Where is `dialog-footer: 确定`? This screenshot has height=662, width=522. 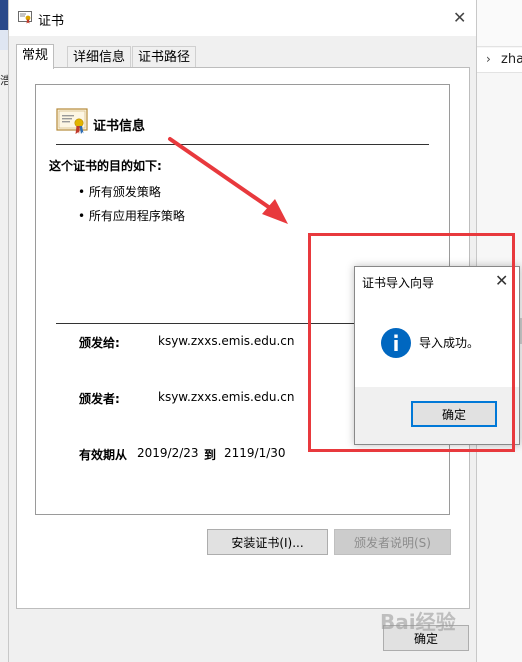 dialog-footer: 确定 is located at coordinates (437, 415).